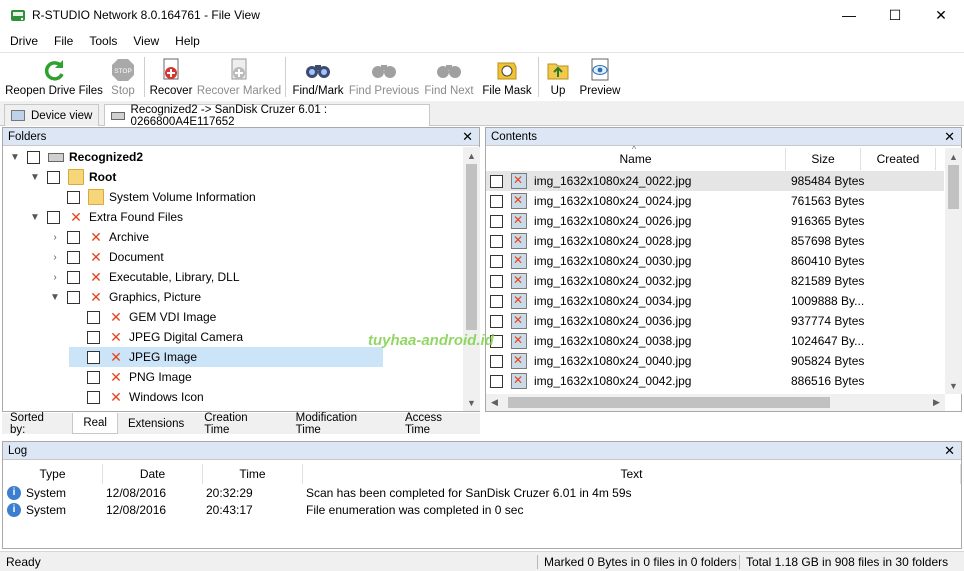 The height and width of the screenshot is (571, 964). Describe the element at coordinates (949, 137) in the screenshot. I see `contents-close-icon: ✕` at that location.